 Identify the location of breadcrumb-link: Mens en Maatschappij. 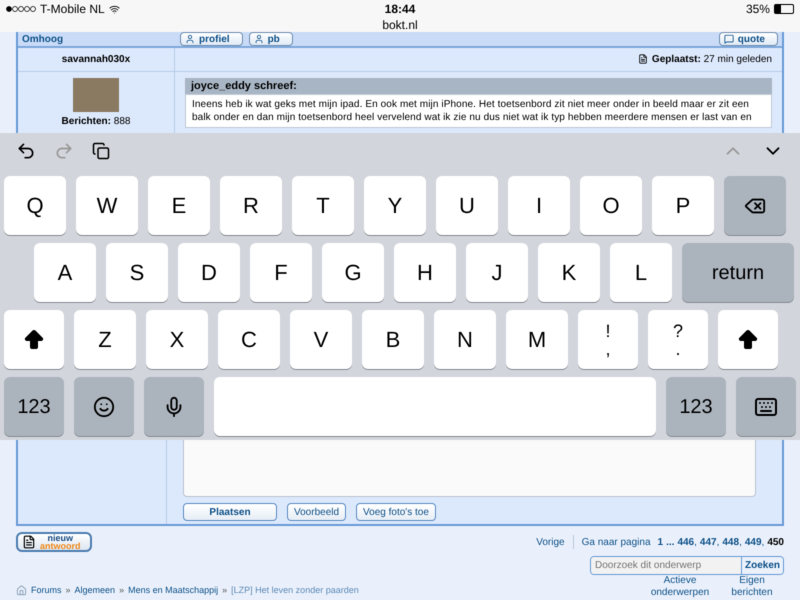
(173, 590).